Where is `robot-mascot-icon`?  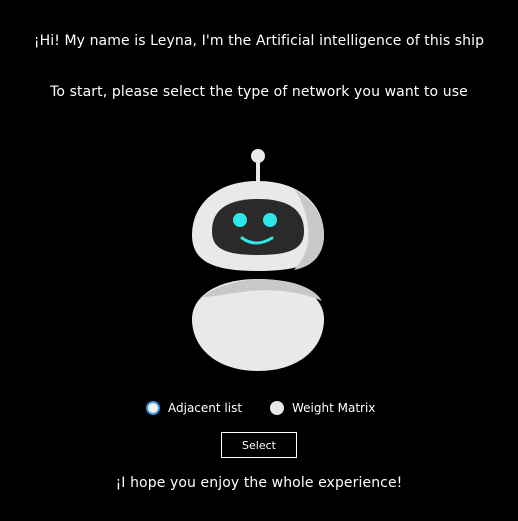
robot-mascot-icon is located at coordinates (258, 260).